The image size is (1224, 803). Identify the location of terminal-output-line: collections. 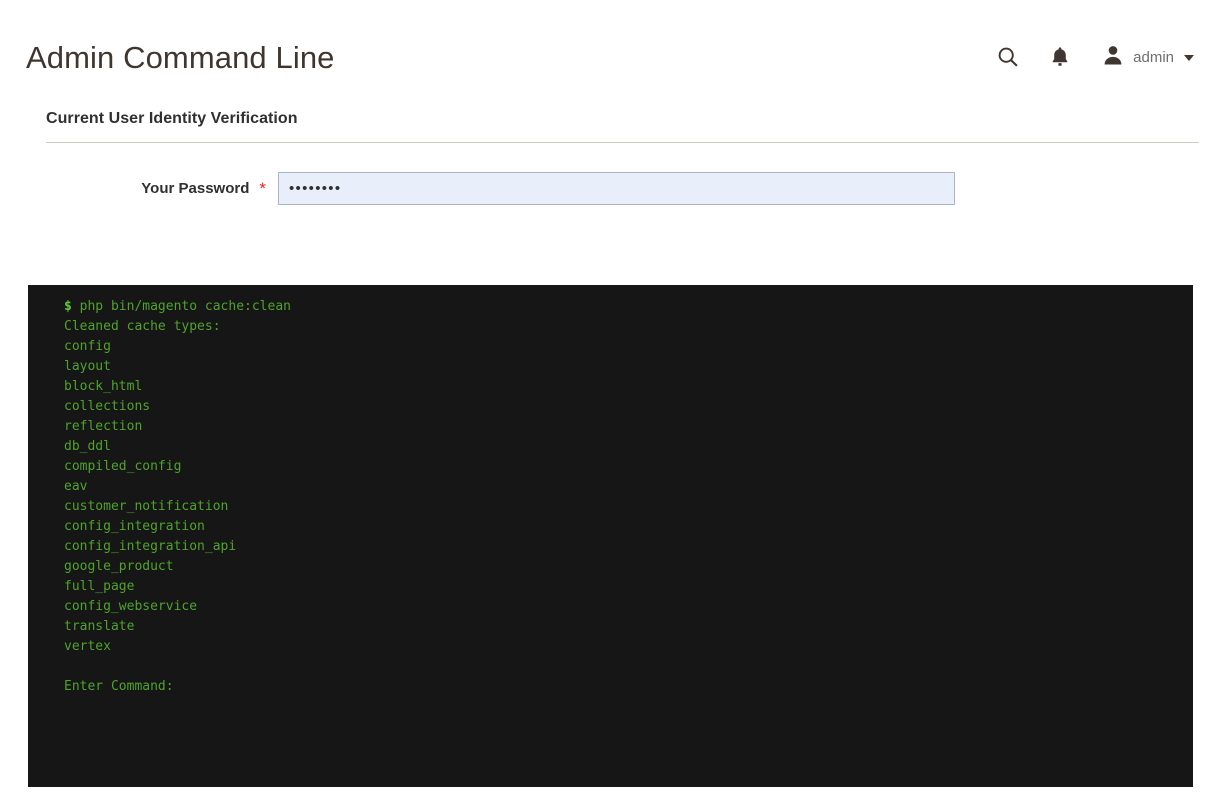
(107, 406).